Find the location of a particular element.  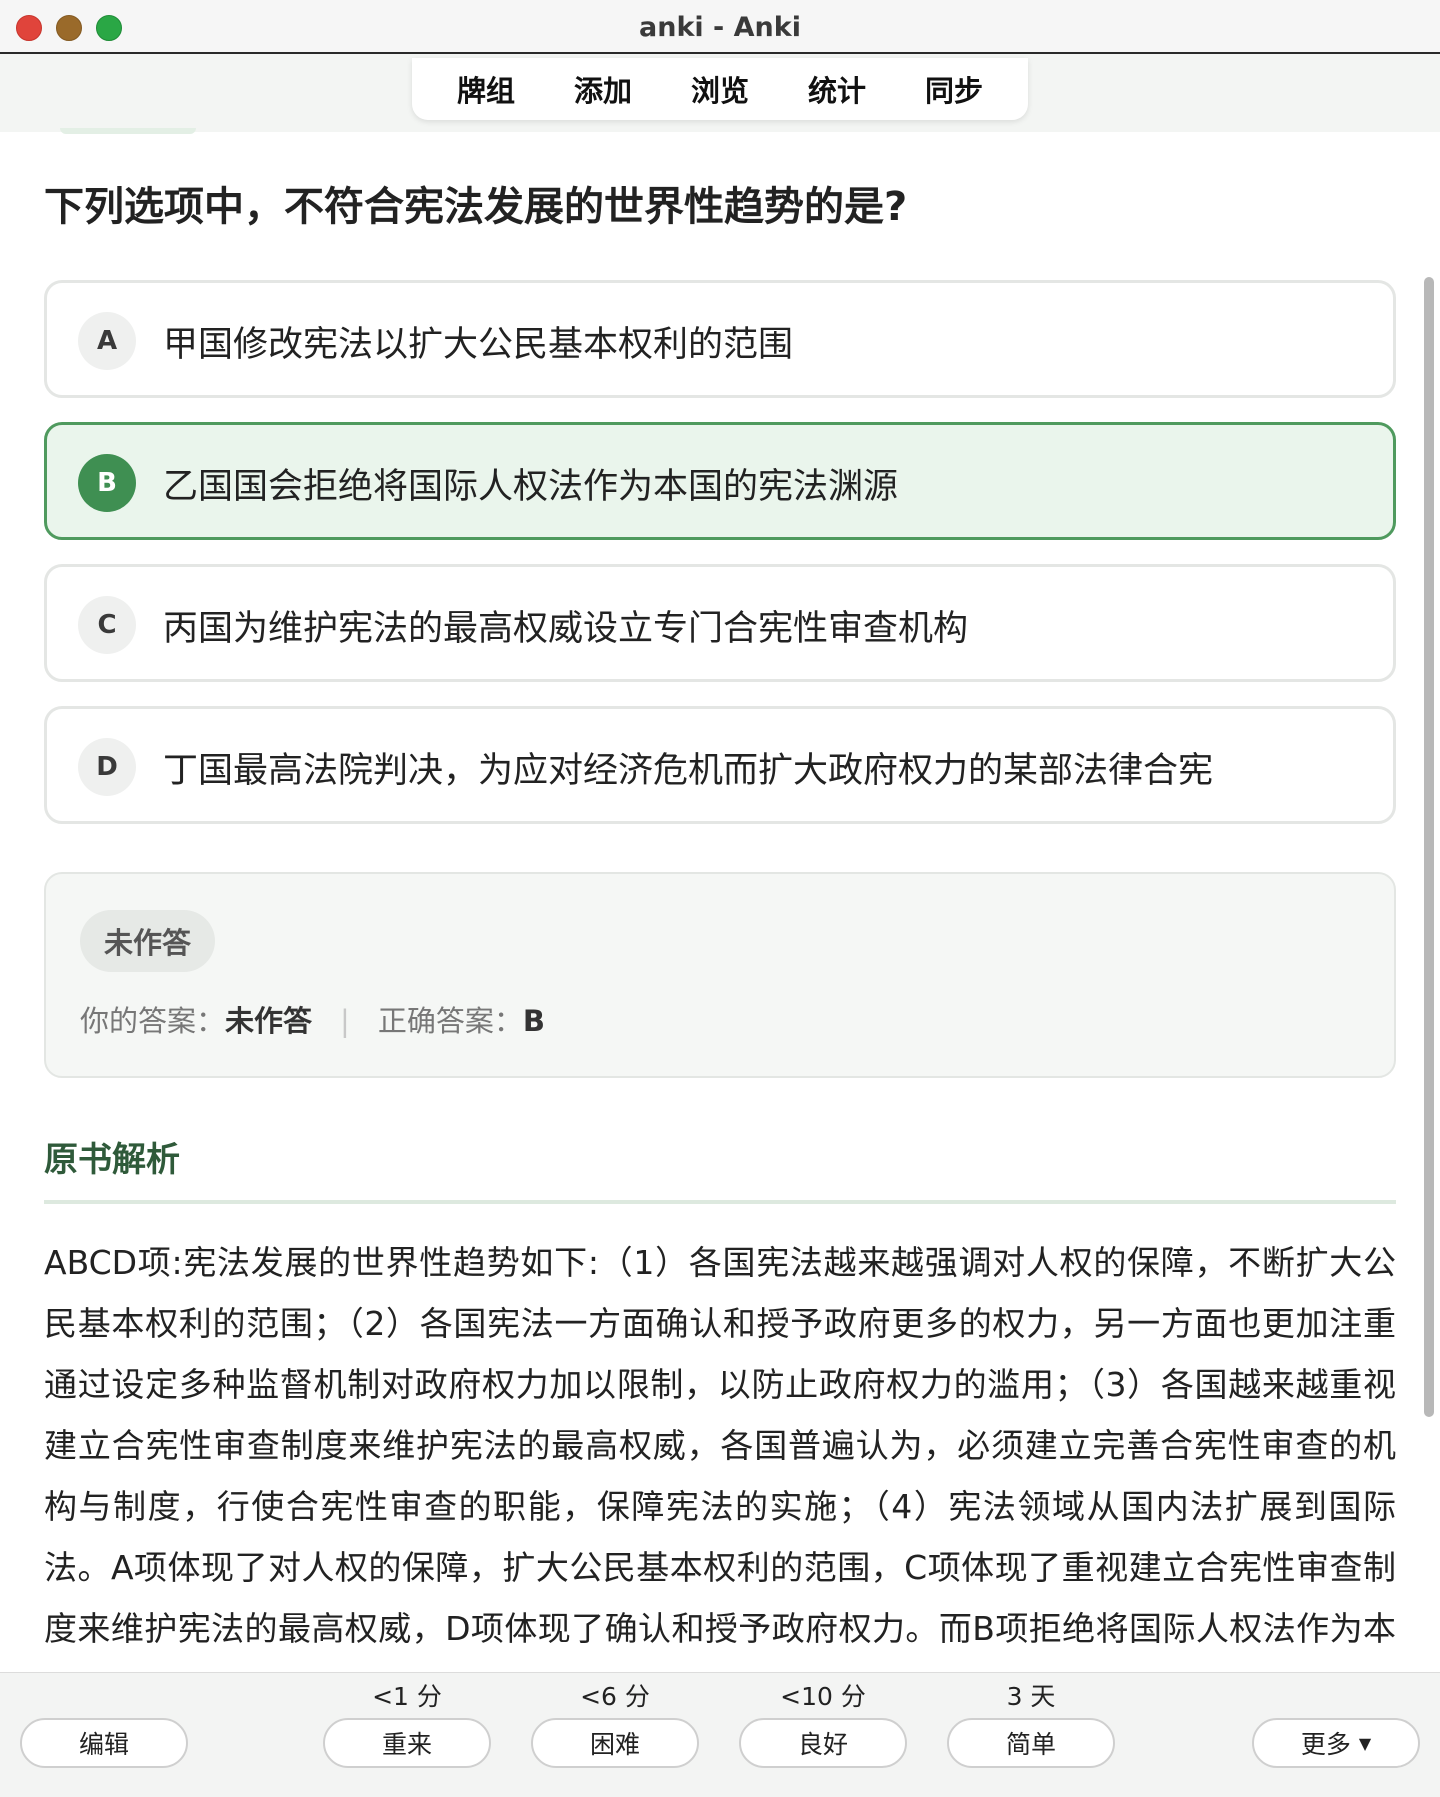

option-letter: D is located at coordinates (107, 767).